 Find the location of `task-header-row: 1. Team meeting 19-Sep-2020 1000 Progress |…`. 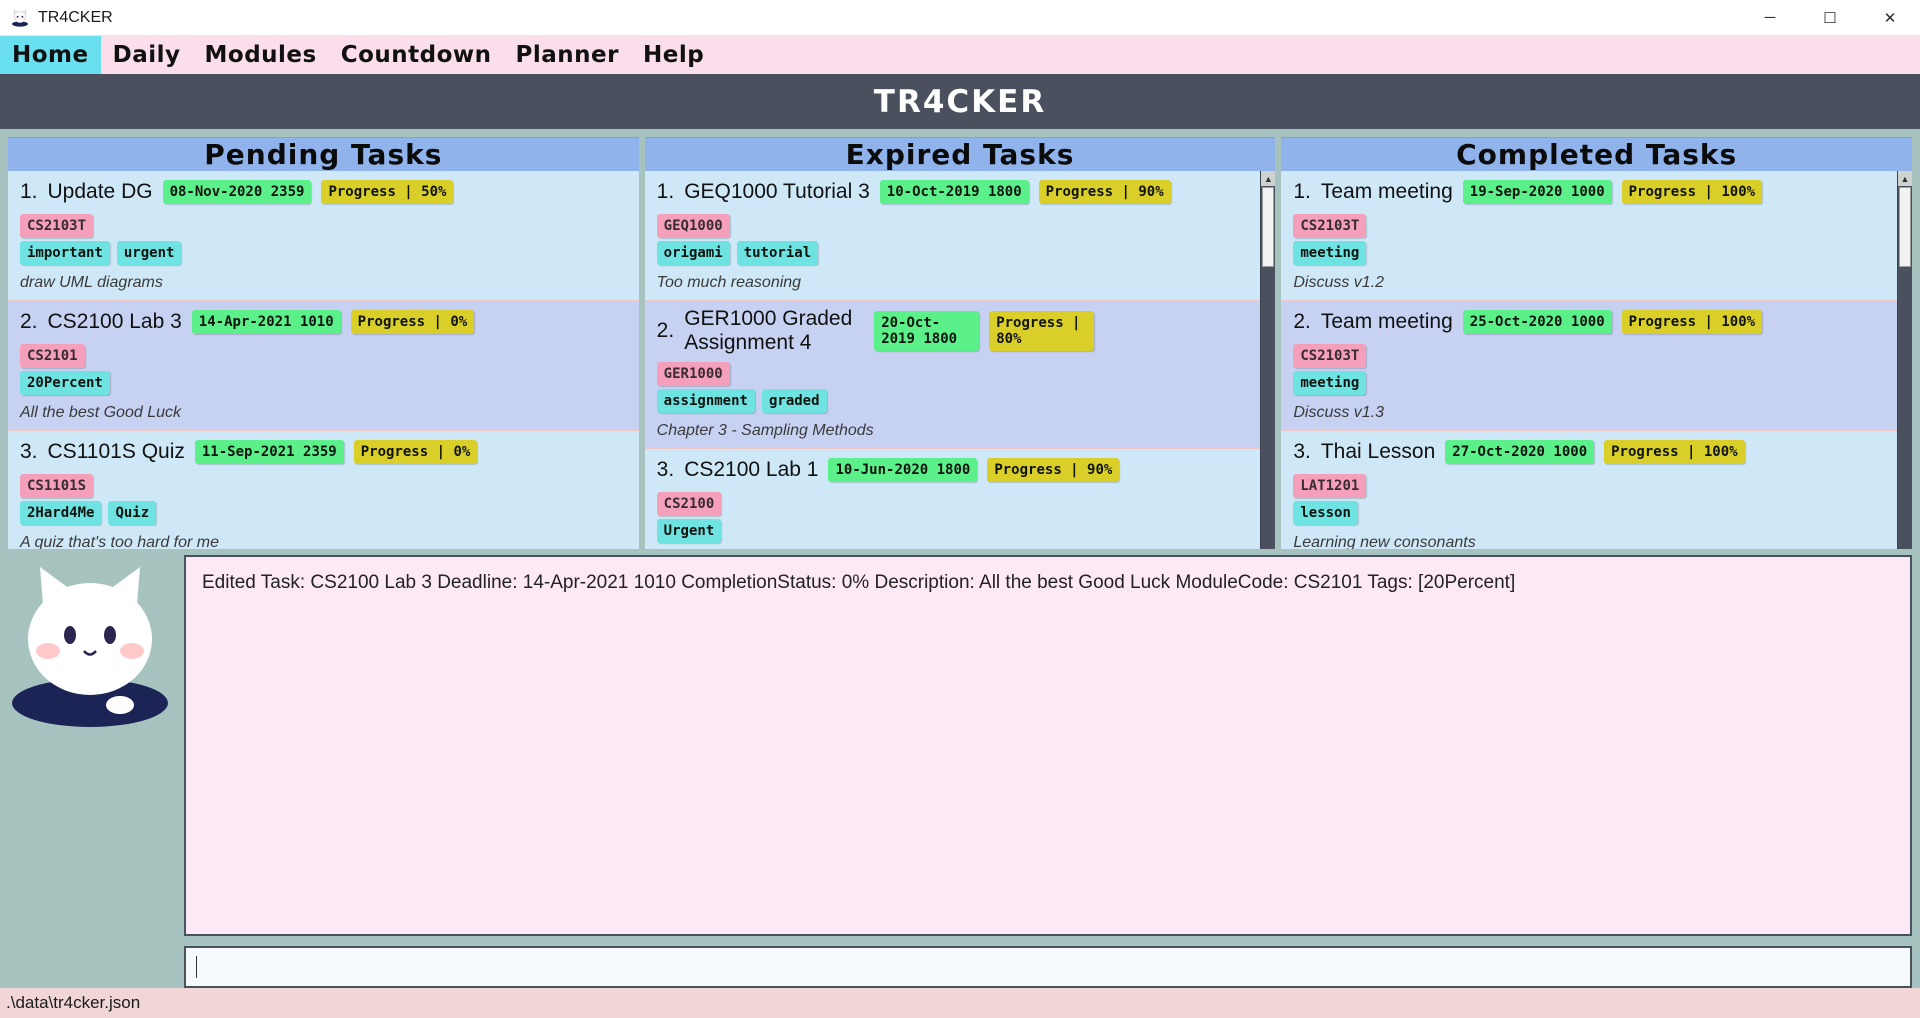

task-header-row: 1. Team meeting 19-Sep-2020 1000 Progress |… is located at coordinates (1590, 192).